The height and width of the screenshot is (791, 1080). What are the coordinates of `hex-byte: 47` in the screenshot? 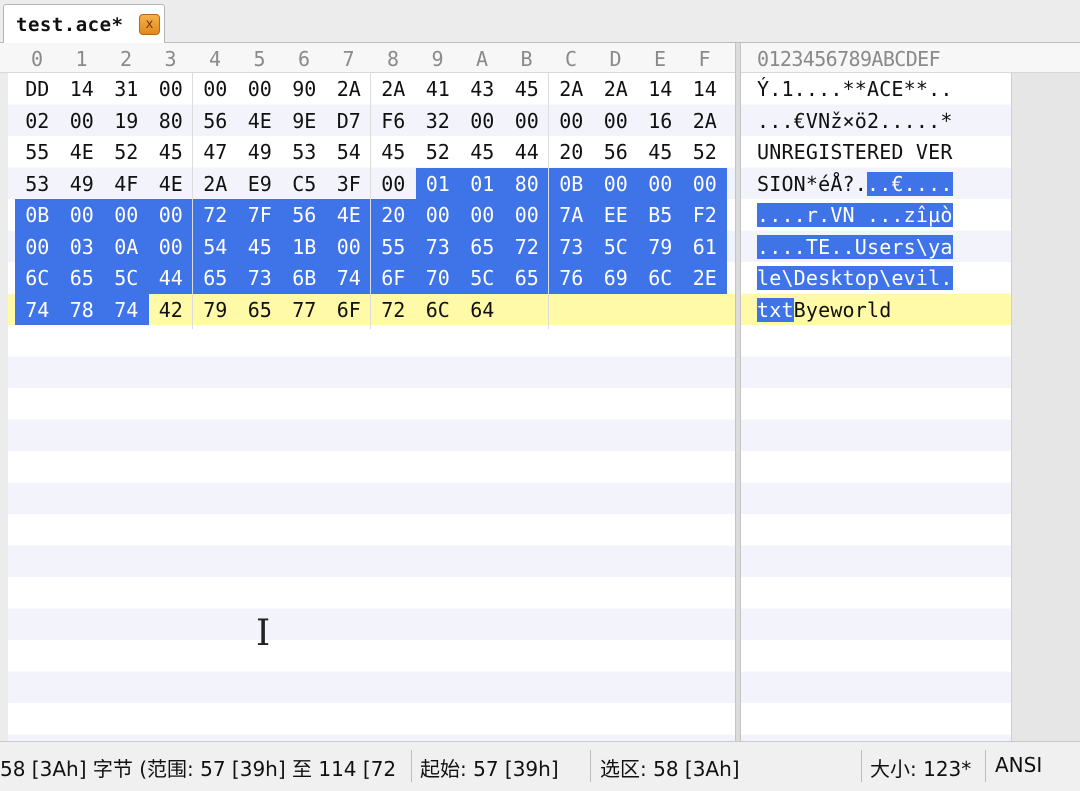 It's located at (215, 152).